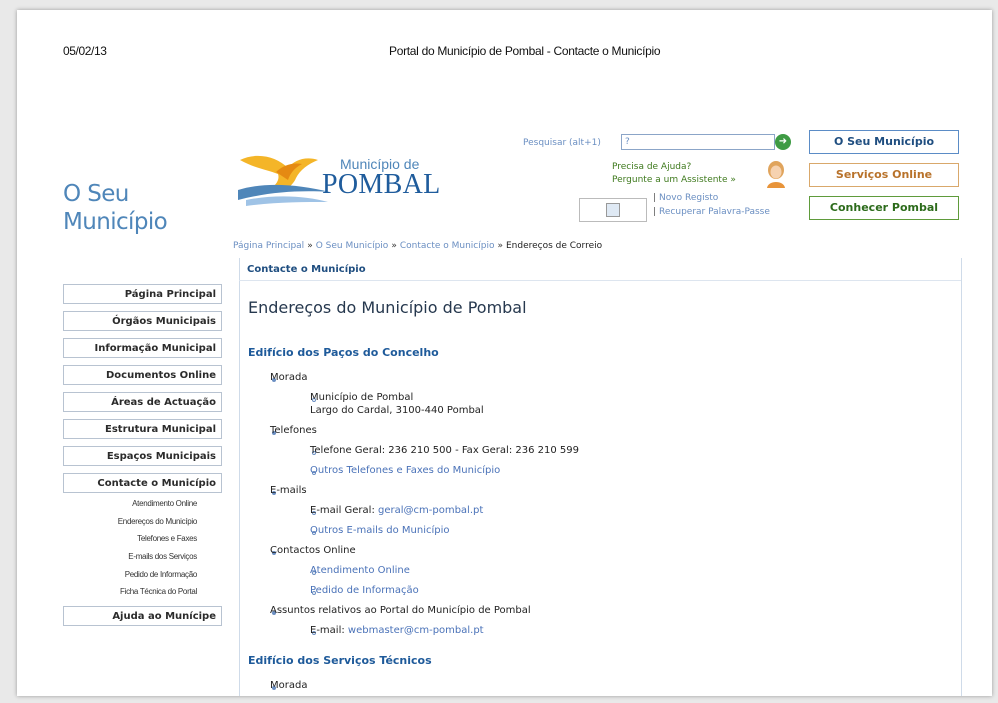 The image size is (998, 703). I want to click on nav-contacte-municipio: Contacte o Município, so click(142, 483).